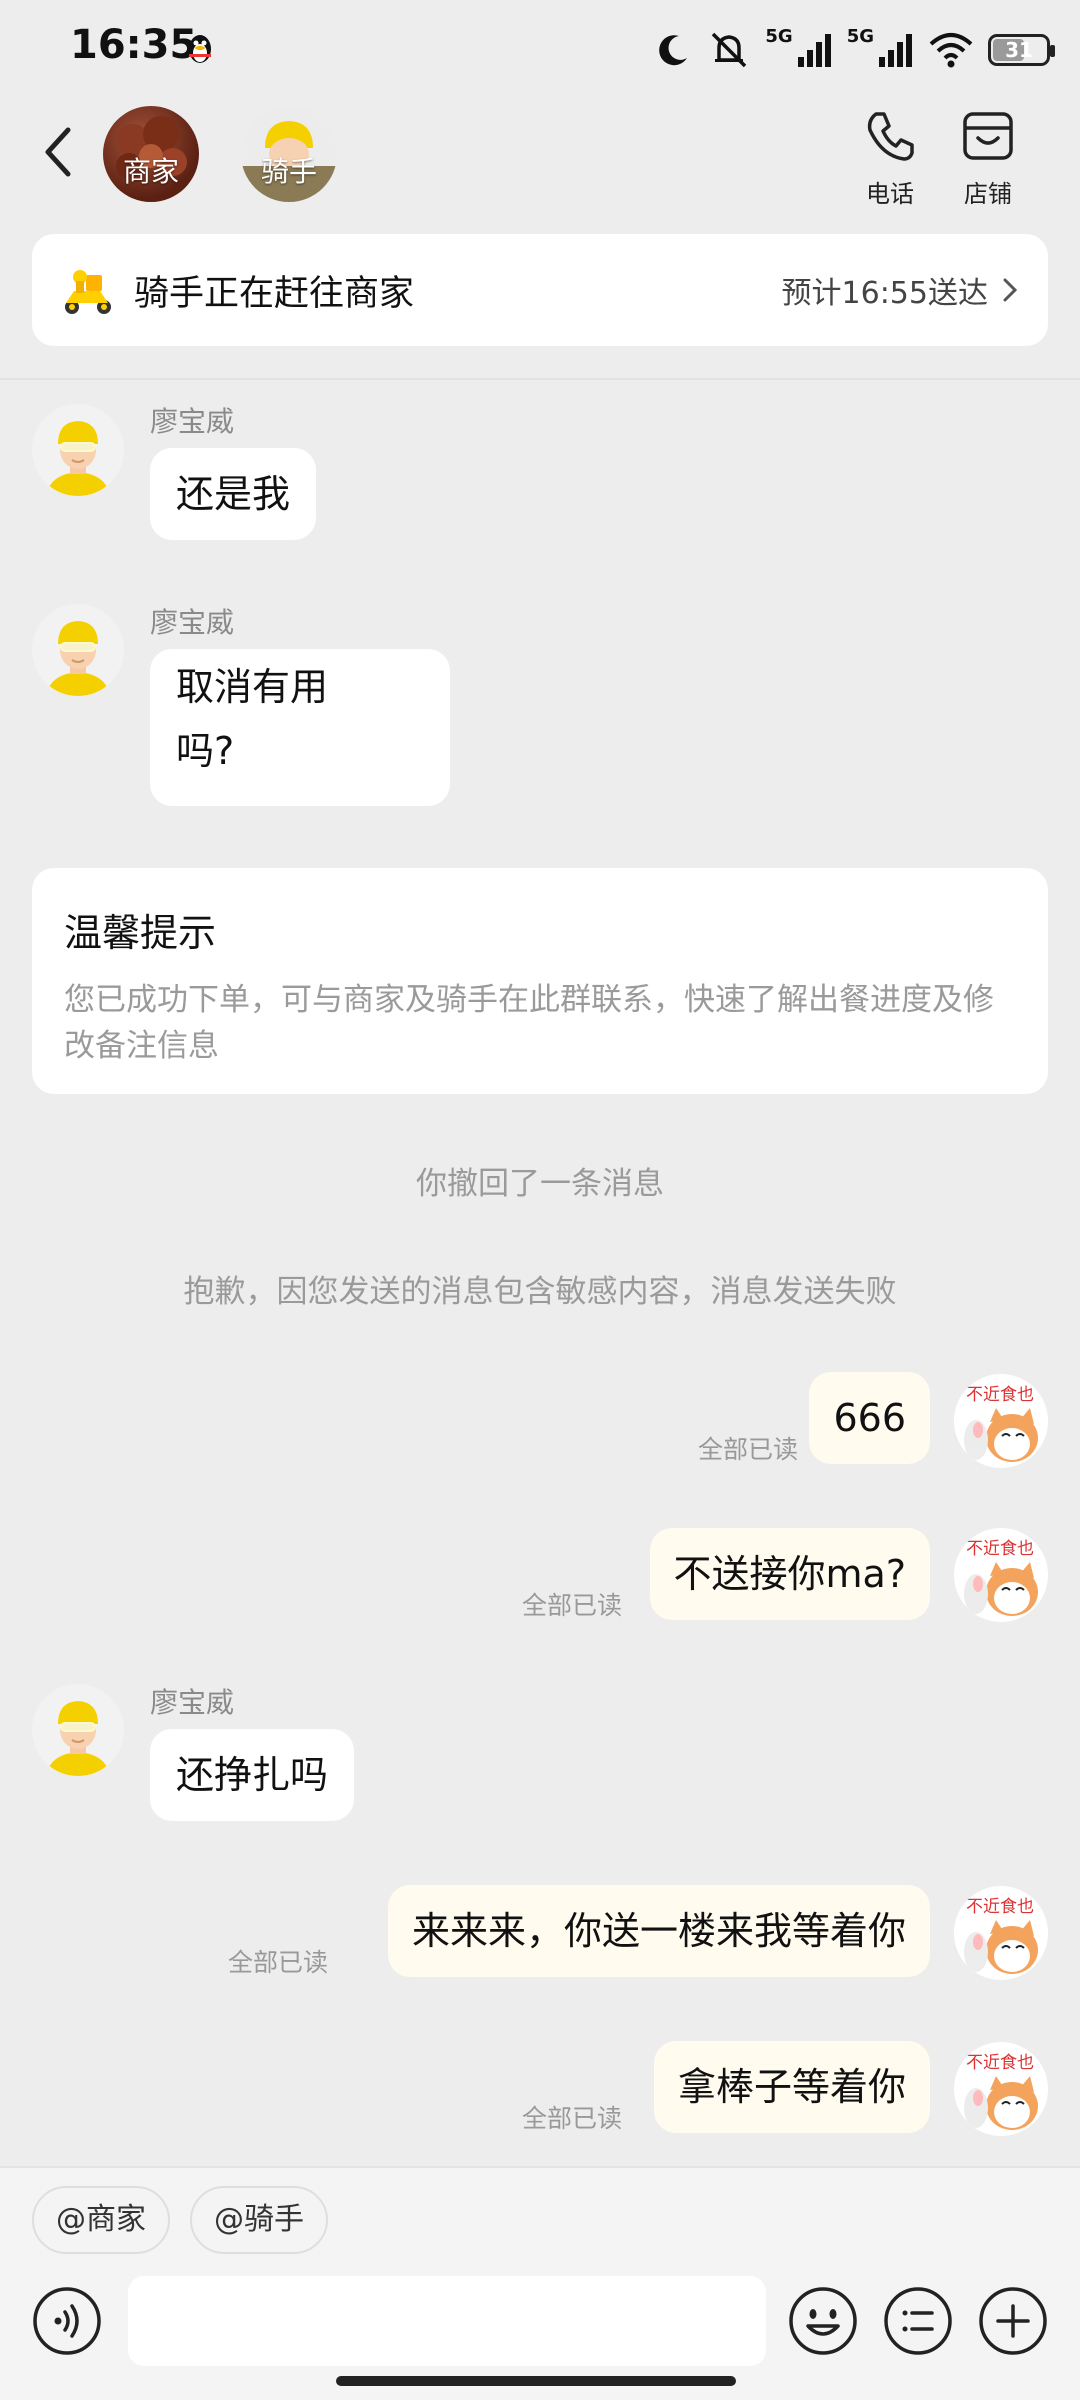  Describe the element at coordinates (854, 50) in the screenshot. I see `status-indicators: 5G 5G 31` at that location.